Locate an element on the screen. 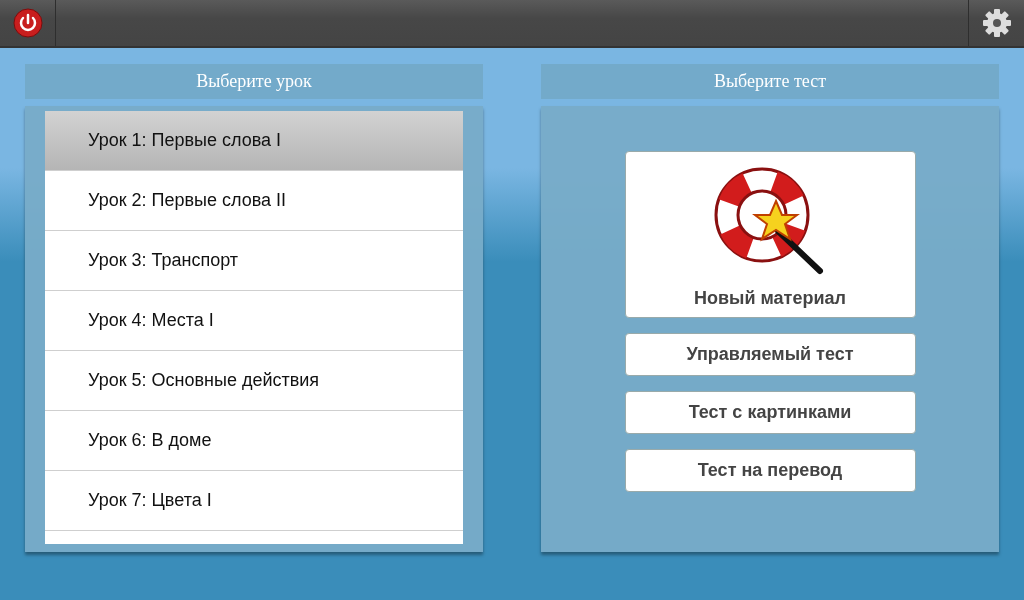 This screenshot has width=1024, height=600. settings-icon is located at coordinates (996, 23).